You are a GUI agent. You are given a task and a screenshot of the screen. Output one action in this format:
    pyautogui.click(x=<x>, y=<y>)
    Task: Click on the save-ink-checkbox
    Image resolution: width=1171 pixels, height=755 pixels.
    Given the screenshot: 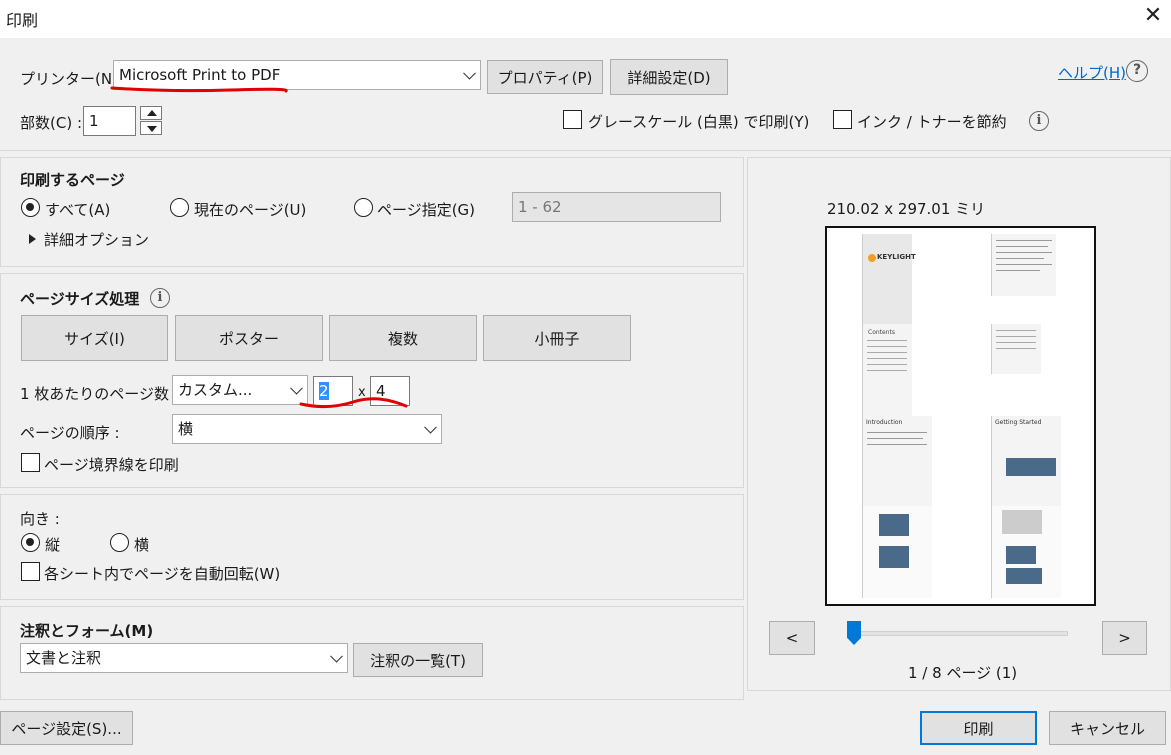 What is the action you would take?
    pyautogui.click(x=842, y=119)
    